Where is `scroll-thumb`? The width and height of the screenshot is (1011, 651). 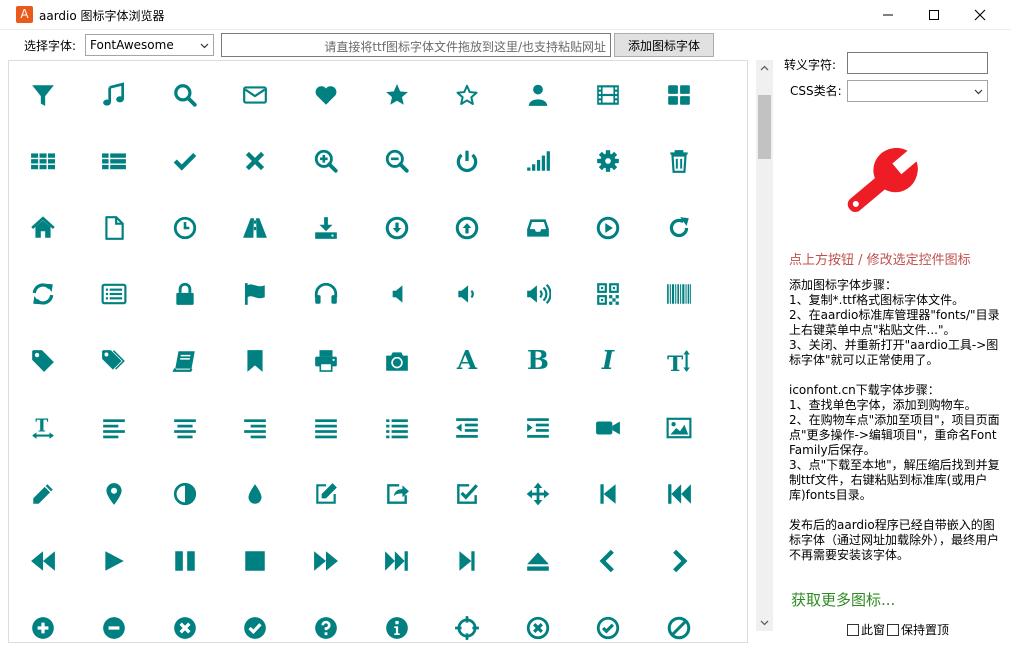 scroll-thumb is located at coordinates (764, 127).